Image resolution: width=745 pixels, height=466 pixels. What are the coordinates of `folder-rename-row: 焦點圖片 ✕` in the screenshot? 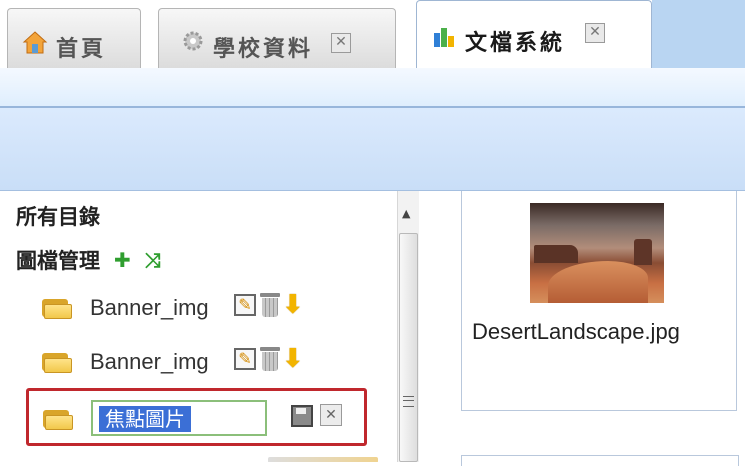 It's located at (196, 417).